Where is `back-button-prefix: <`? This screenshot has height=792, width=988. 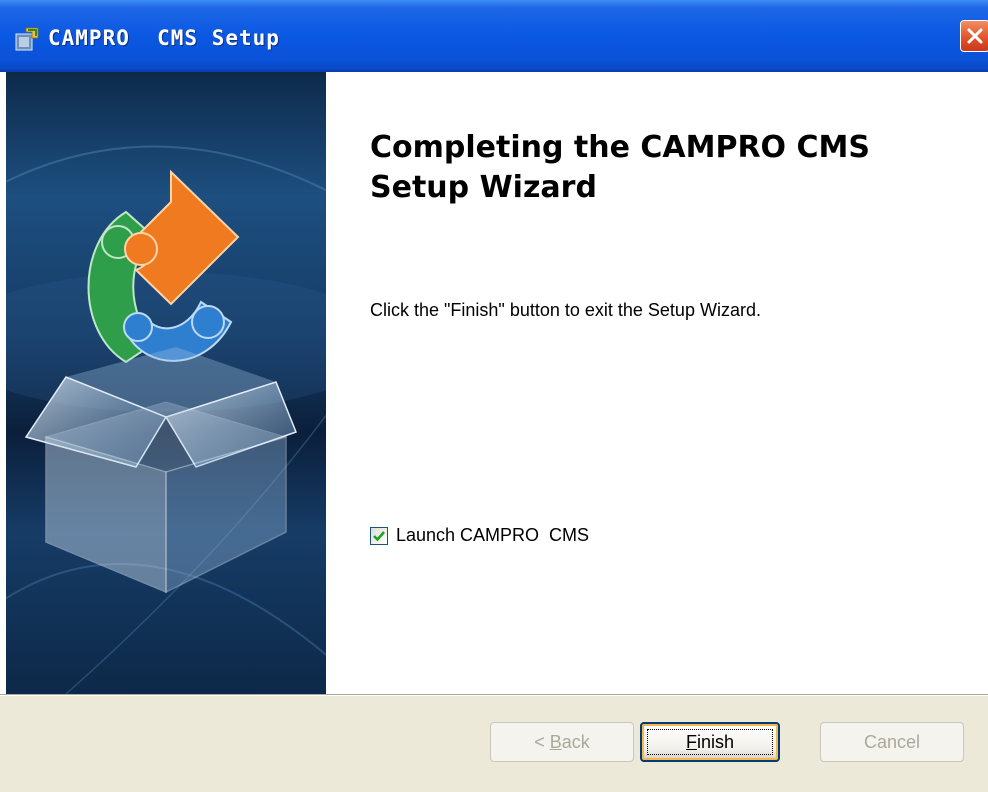
back-button-prefix: < is located at coordinates (542, 741).